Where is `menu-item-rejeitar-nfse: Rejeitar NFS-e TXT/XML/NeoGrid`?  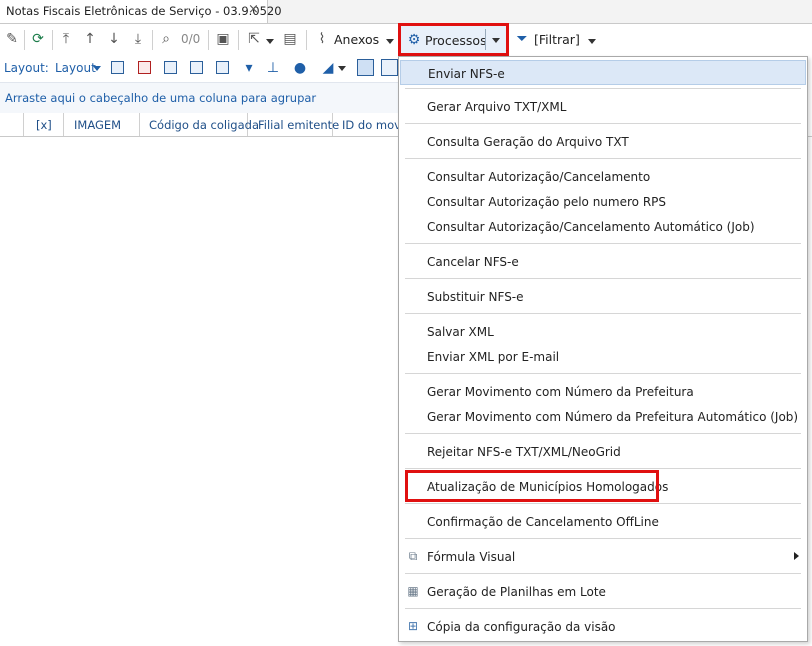
menu-item-rejeitar-nfse: Rejeitar NFS-e TXT/XML/NeoGrid is located at coordinates (603, 451).